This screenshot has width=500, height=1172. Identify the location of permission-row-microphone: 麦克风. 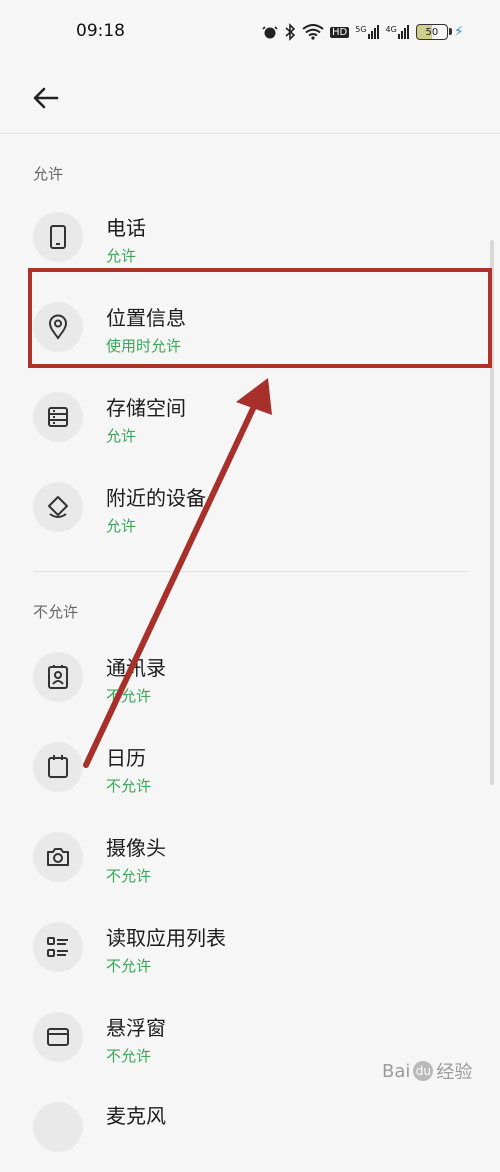
(235, 1127).